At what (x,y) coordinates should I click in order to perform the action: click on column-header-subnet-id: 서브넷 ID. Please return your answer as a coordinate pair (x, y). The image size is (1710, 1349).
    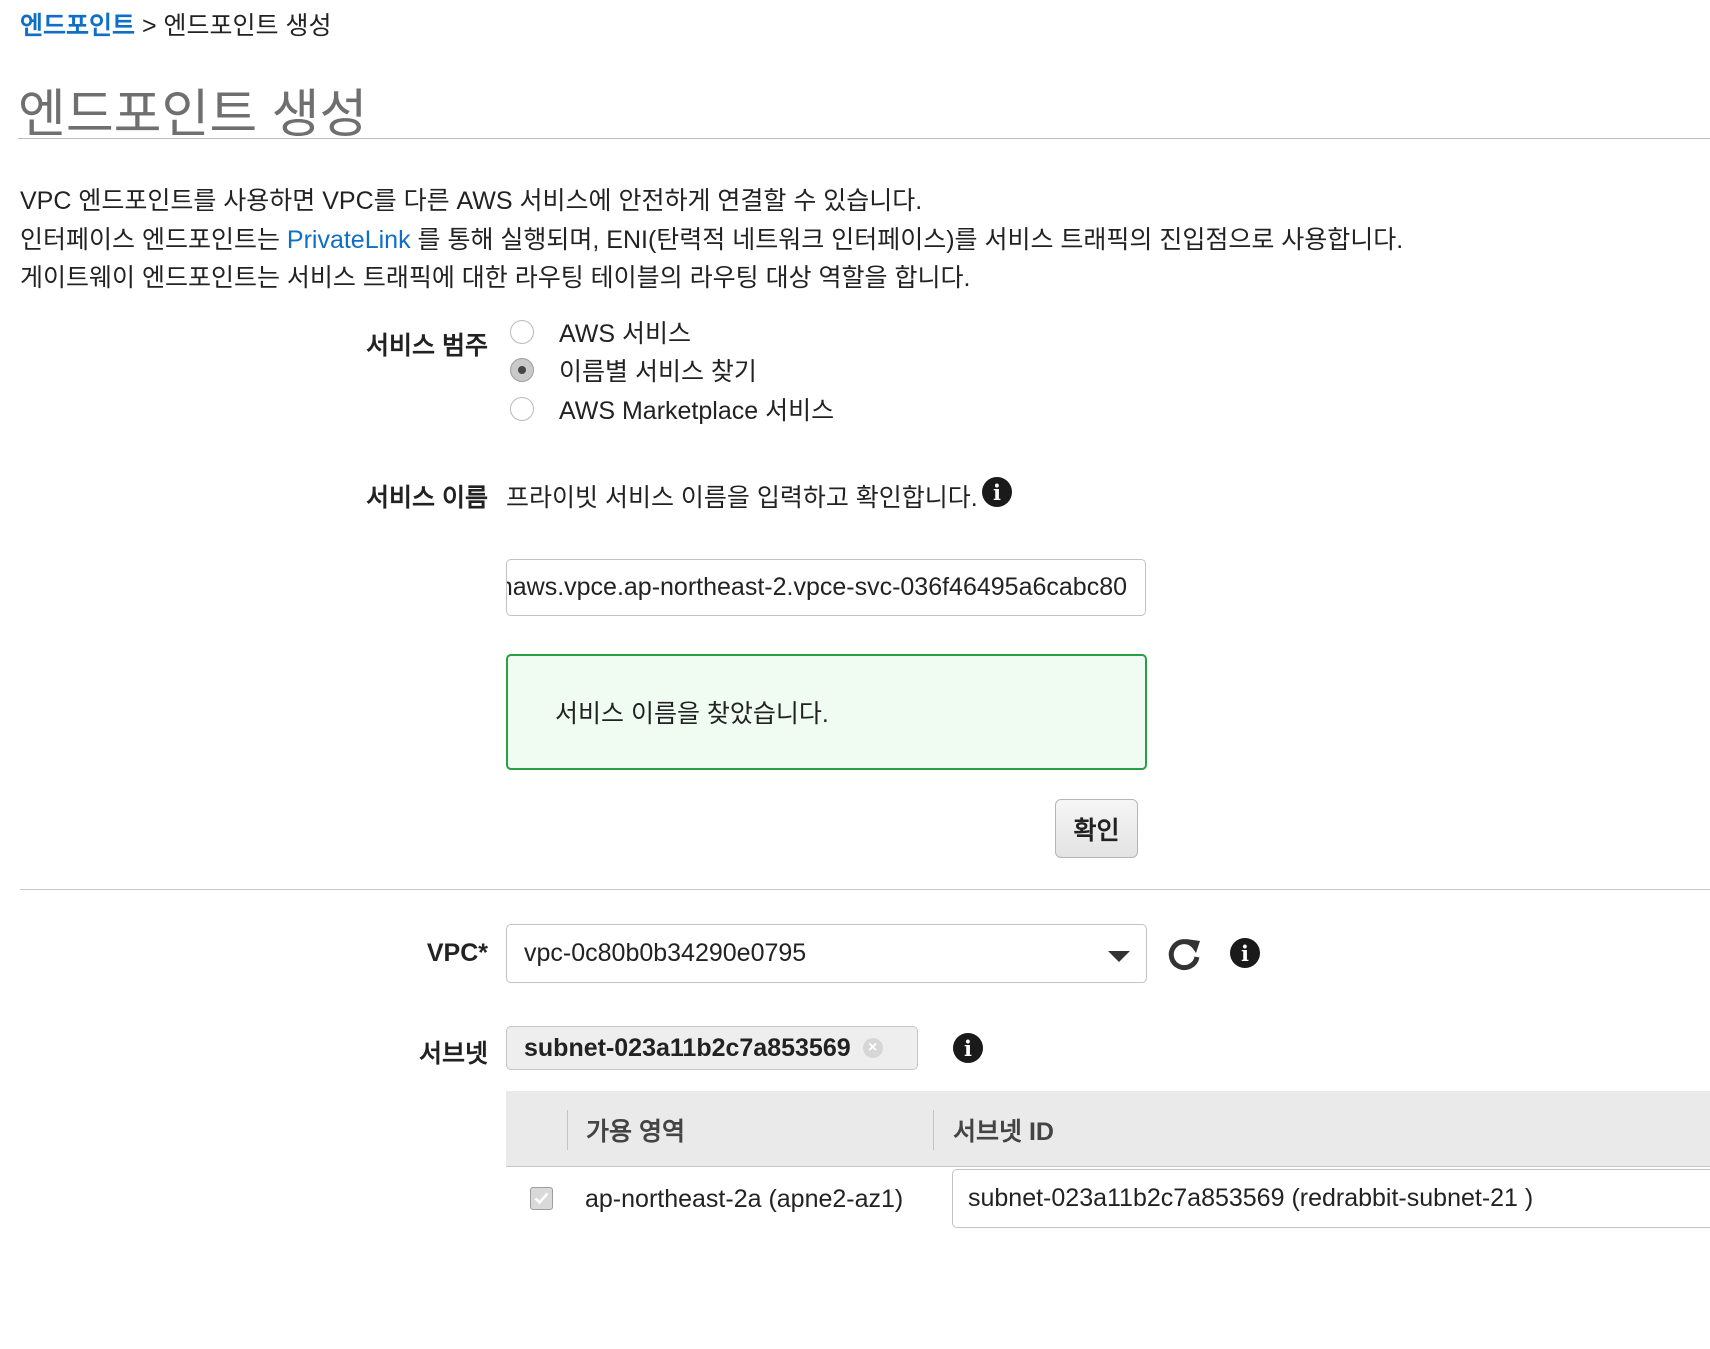
    Looking at the image, I should click on (1003, 1130).